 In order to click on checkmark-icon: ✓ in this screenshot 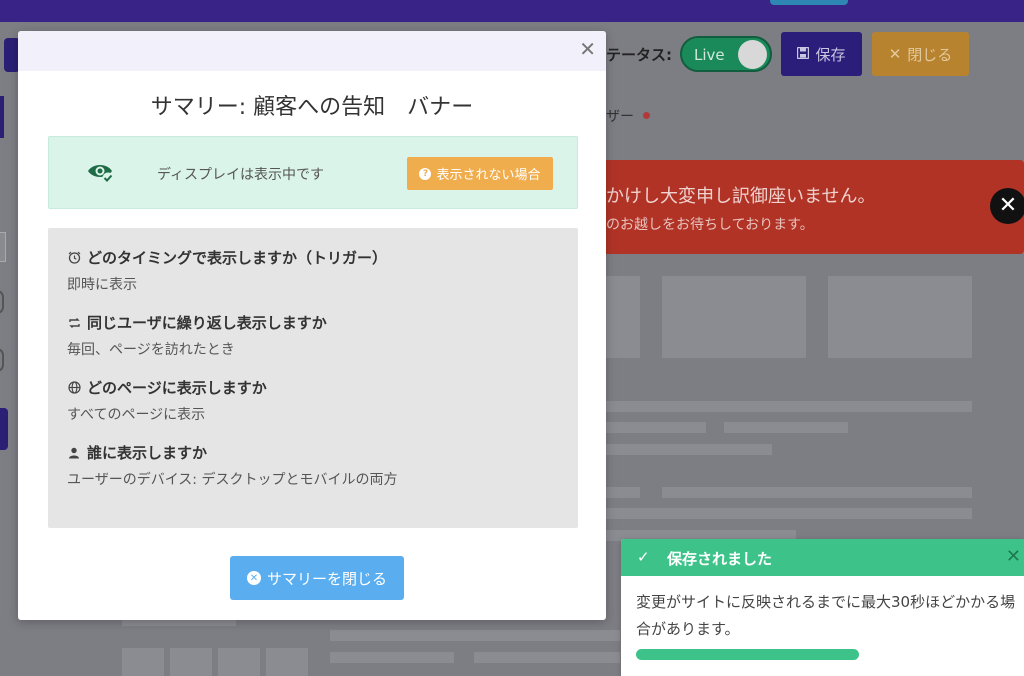, I will do `click(643, 557)`.